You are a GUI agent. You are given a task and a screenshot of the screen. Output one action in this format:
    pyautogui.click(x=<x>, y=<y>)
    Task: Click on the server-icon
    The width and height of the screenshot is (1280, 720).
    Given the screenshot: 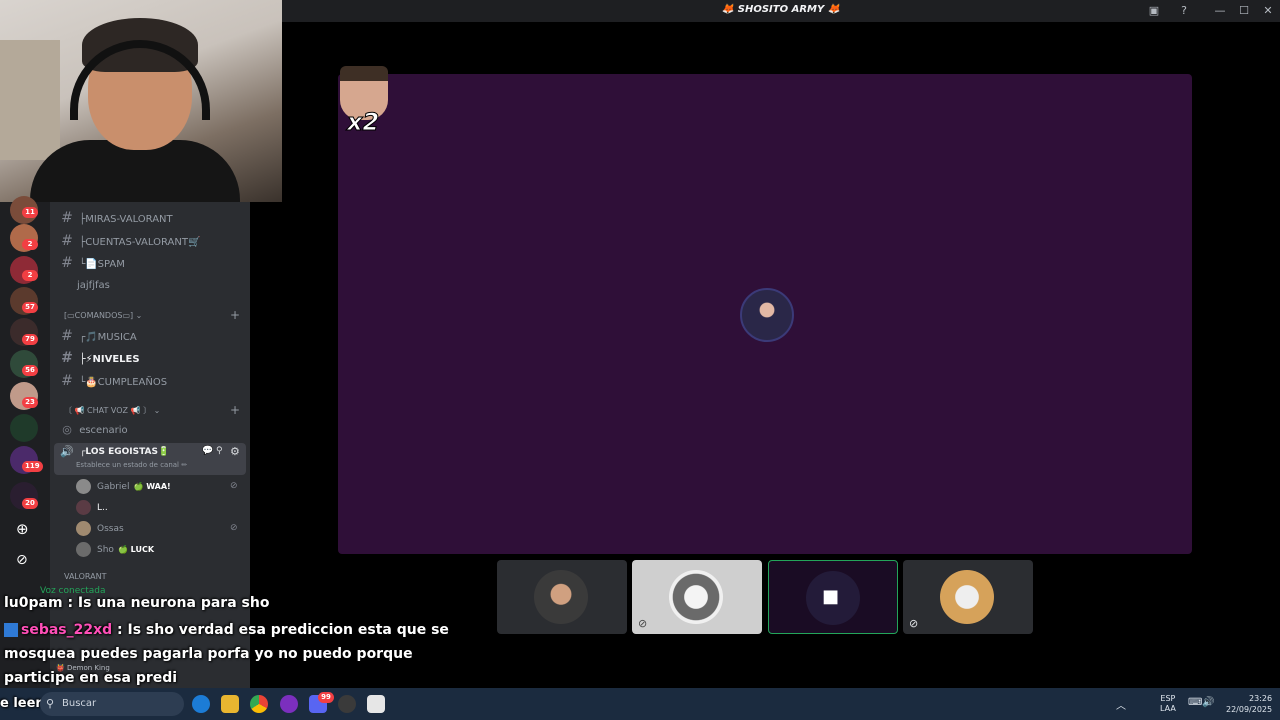 What is the action you would take?
    pyautogui.click(x=24, y=428)
    